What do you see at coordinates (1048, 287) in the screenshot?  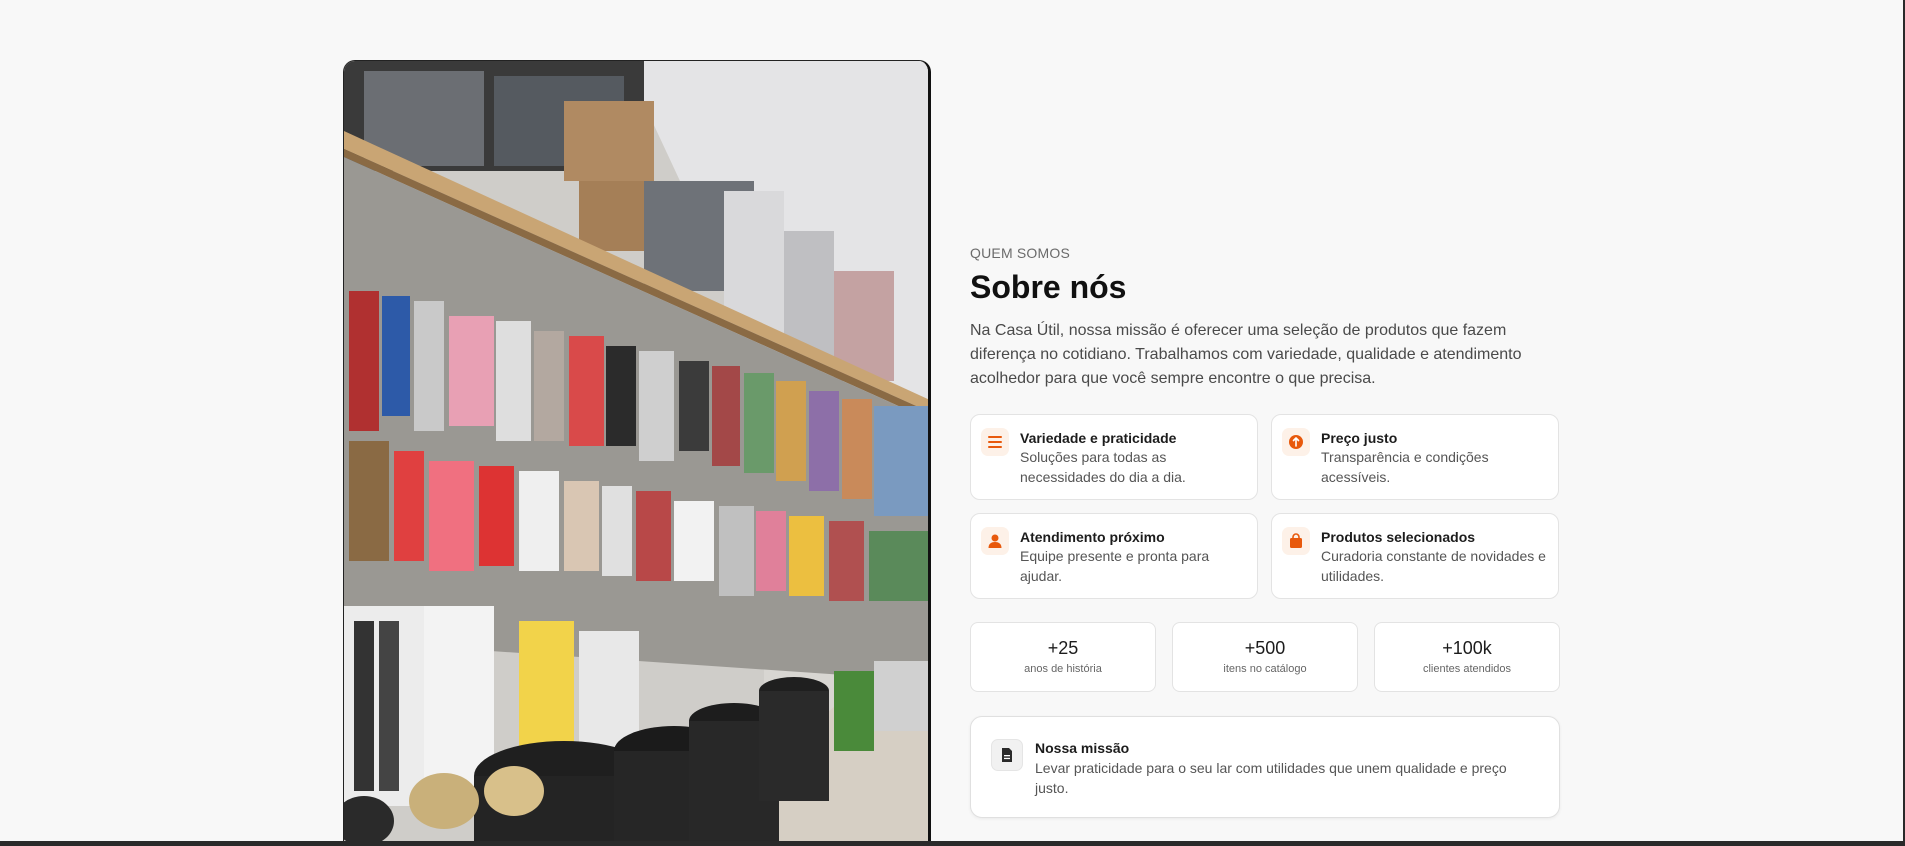 I see `page-title: Sobre nós` at bounding box center [1048, 287].